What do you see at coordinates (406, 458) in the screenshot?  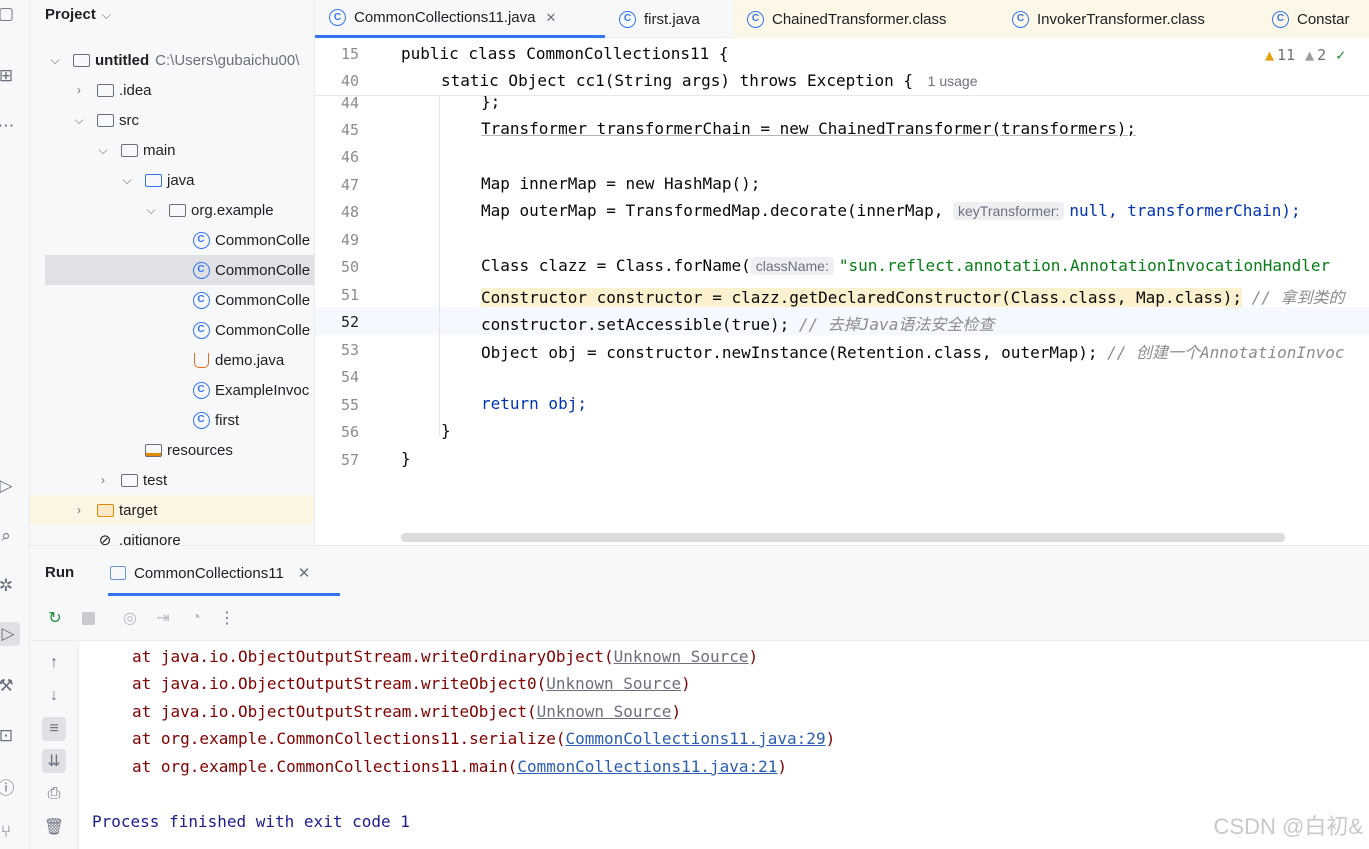 I see `code-line-57: }` at bounding box center [406, 458].